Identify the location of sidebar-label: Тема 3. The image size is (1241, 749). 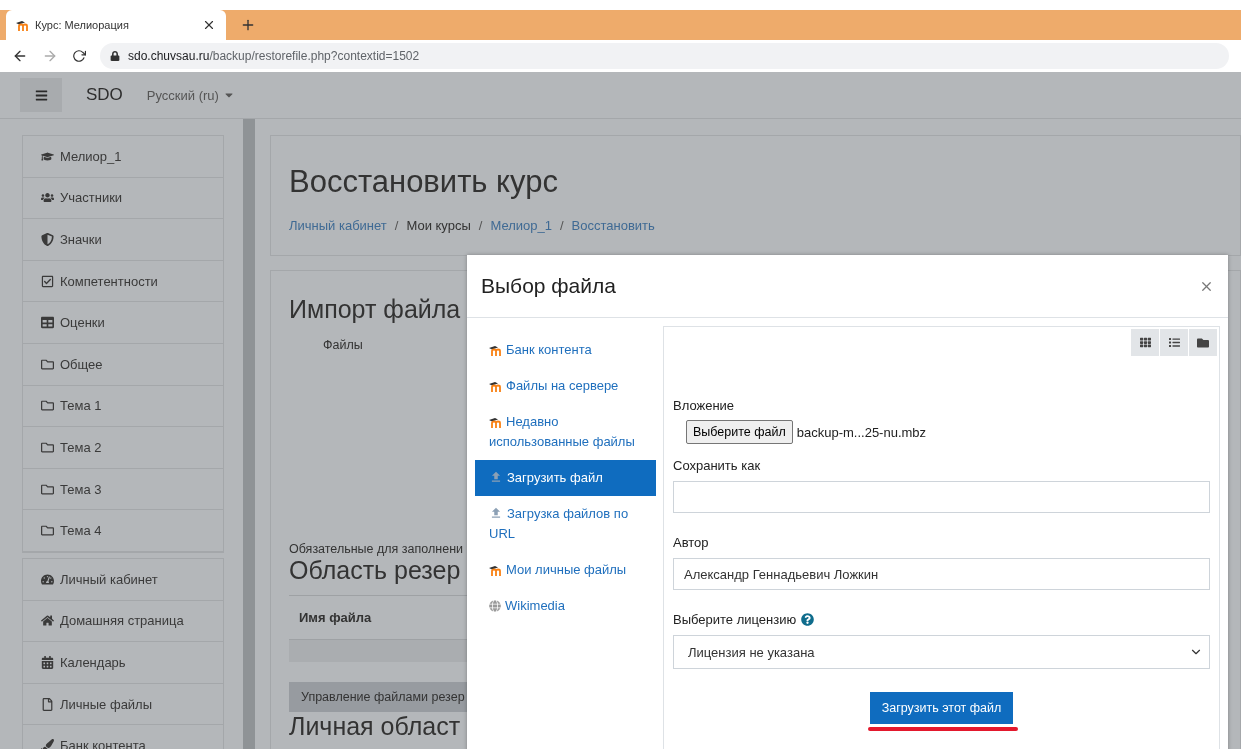
(81, 489).